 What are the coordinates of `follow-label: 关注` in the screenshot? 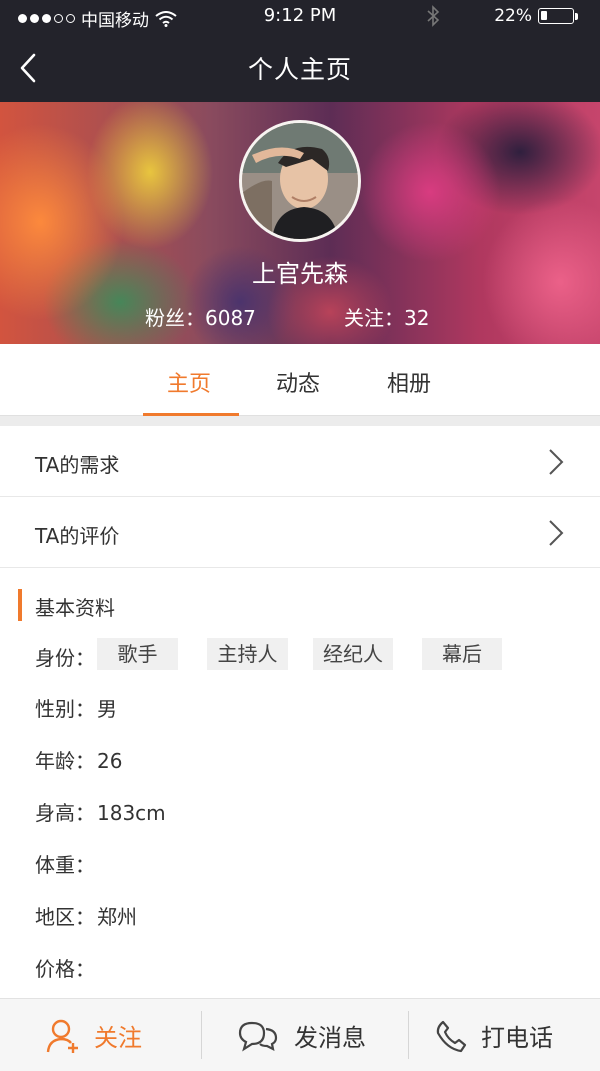 It's located at (118, 1038).